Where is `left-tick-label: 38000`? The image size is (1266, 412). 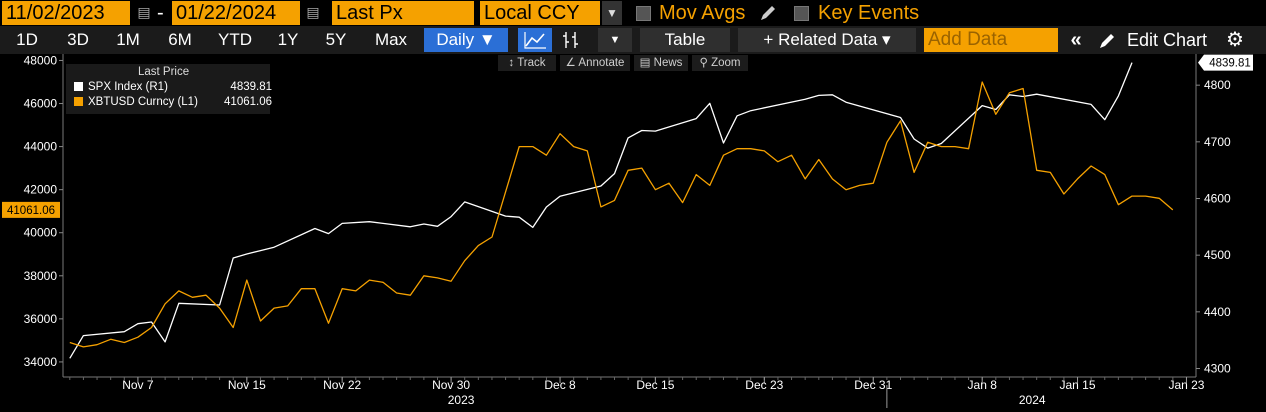 left-tick-label: 38000 is located at coordinates (41, 276).